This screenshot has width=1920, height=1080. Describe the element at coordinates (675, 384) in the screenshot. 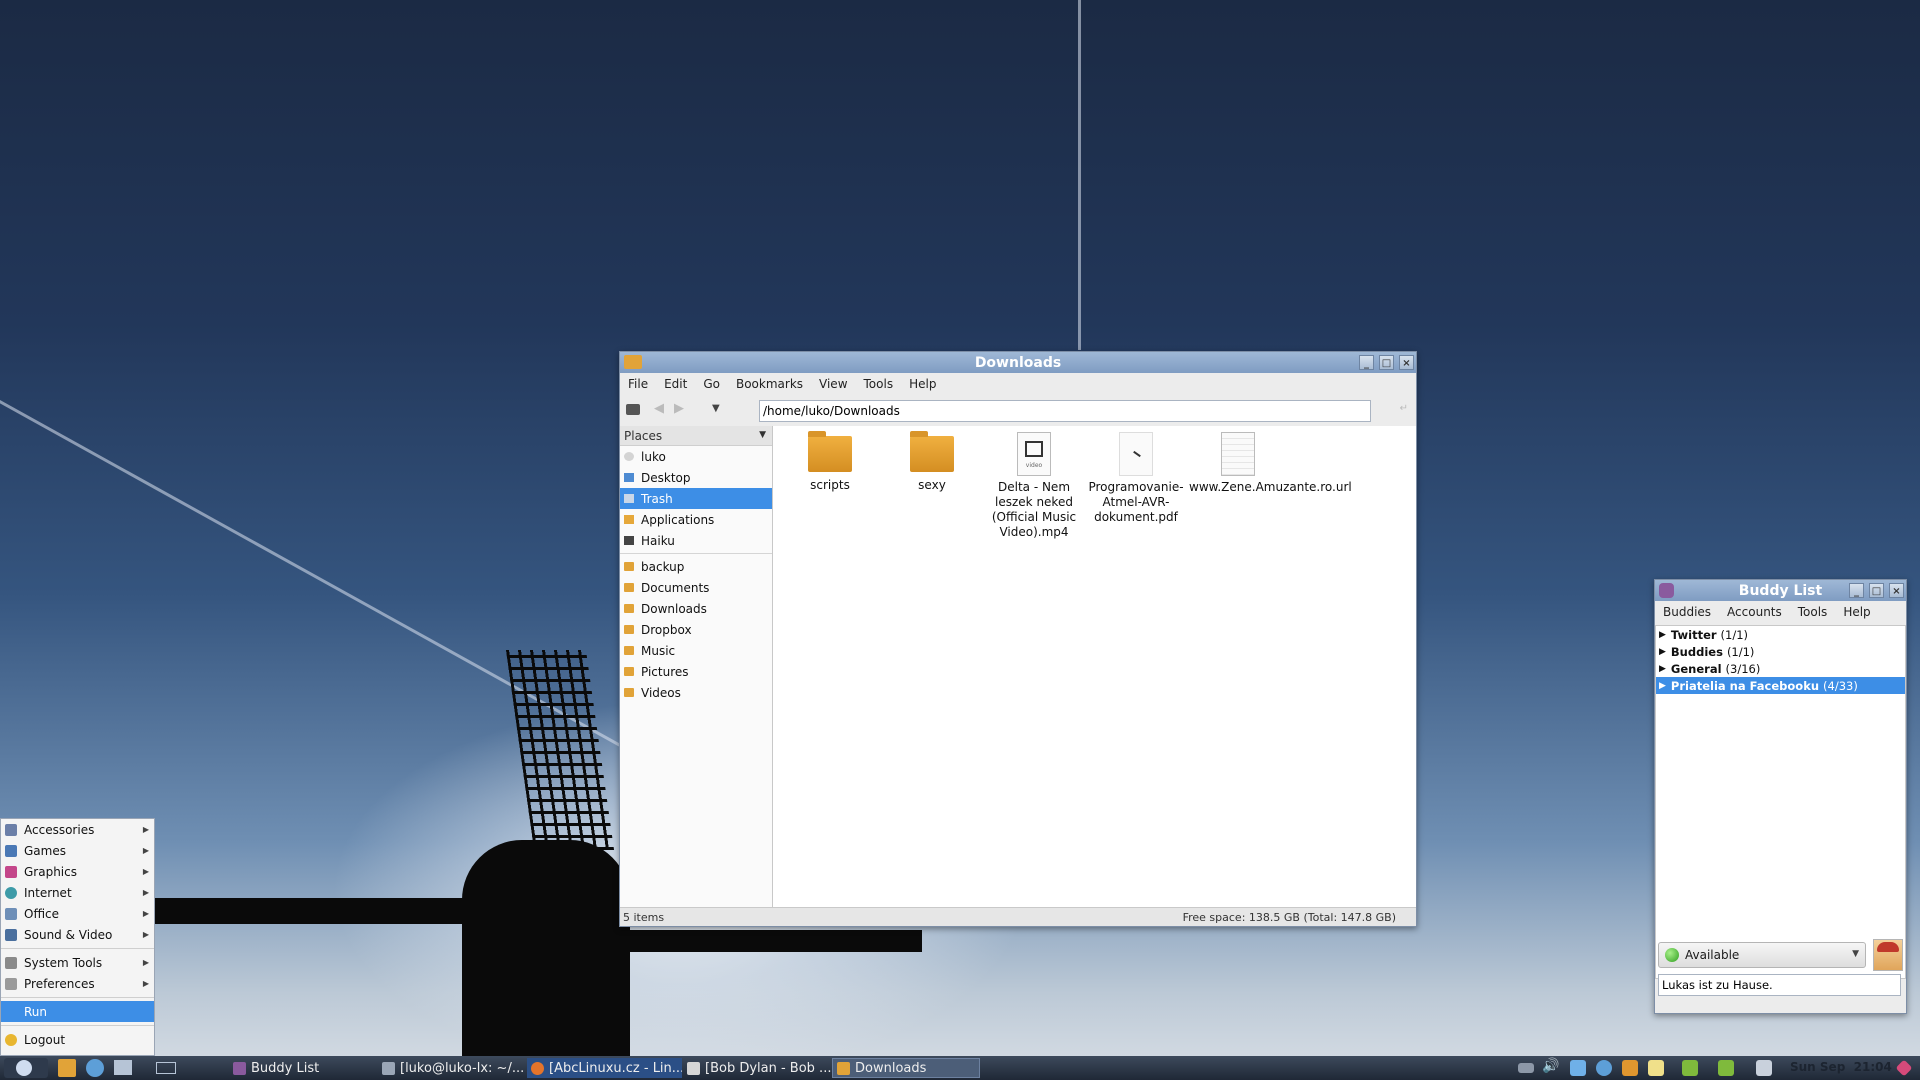

I see `menu-edit: Edit` at that location.